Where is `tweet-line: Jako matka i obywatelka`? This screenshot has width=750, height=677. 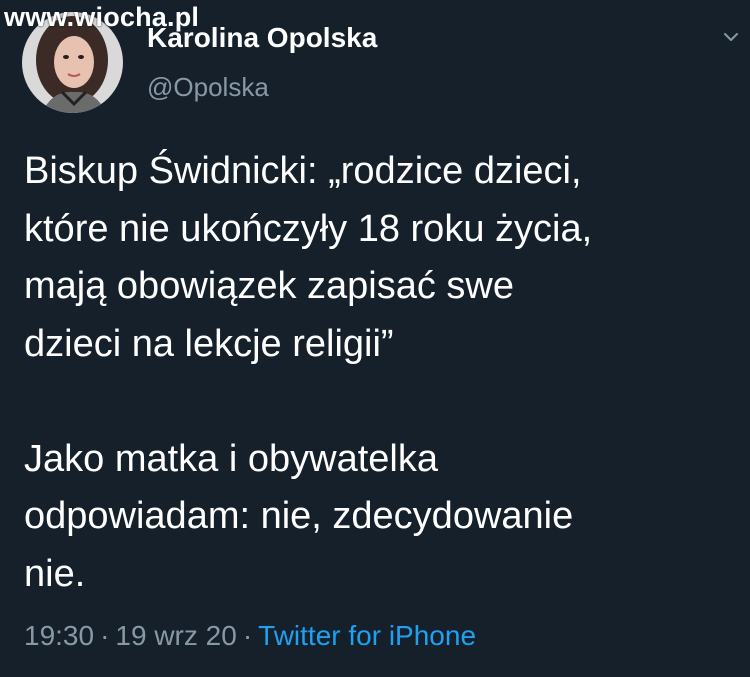
tweet-line: Jako matka i obywatelka is located at coordinates (231, 458).